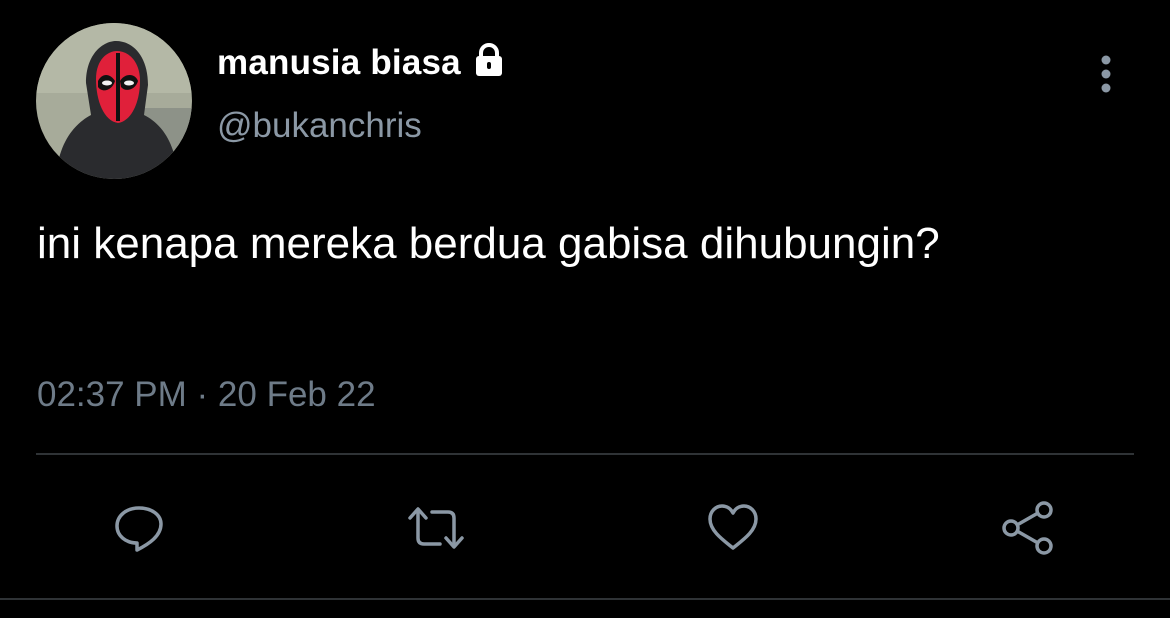  Describe the element at coordinates (585, 599) in the screenshot. I see `bottom-divider` at that location.